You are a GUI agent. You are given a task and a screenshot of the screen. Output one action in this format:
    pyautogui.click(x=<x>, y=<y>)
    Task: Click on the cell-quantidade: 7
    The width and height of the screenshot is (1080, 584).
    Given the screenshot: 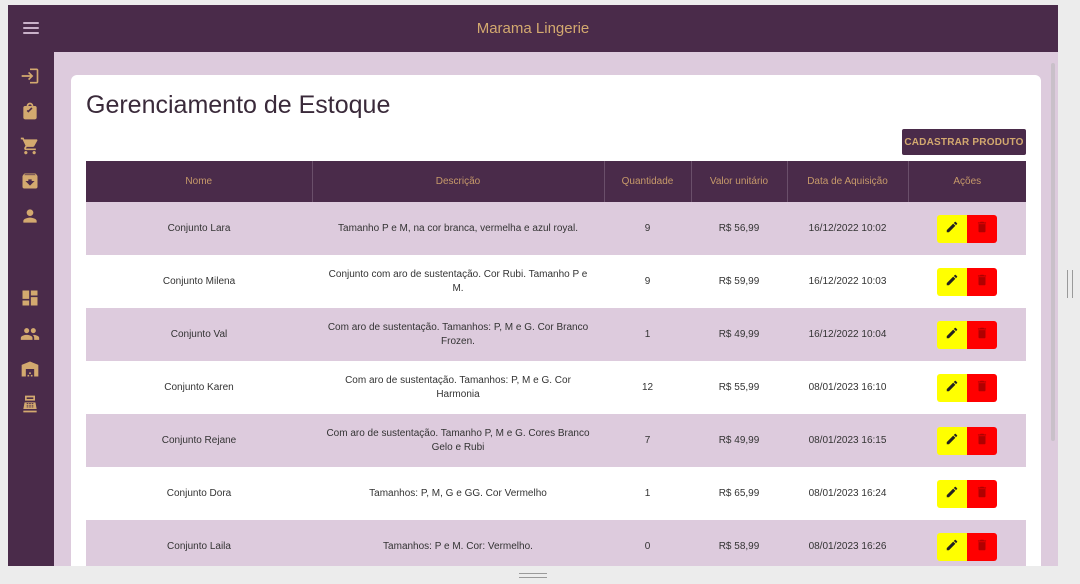 What is the action you would take?
    pyautogui.click(x=647, y=440)
    